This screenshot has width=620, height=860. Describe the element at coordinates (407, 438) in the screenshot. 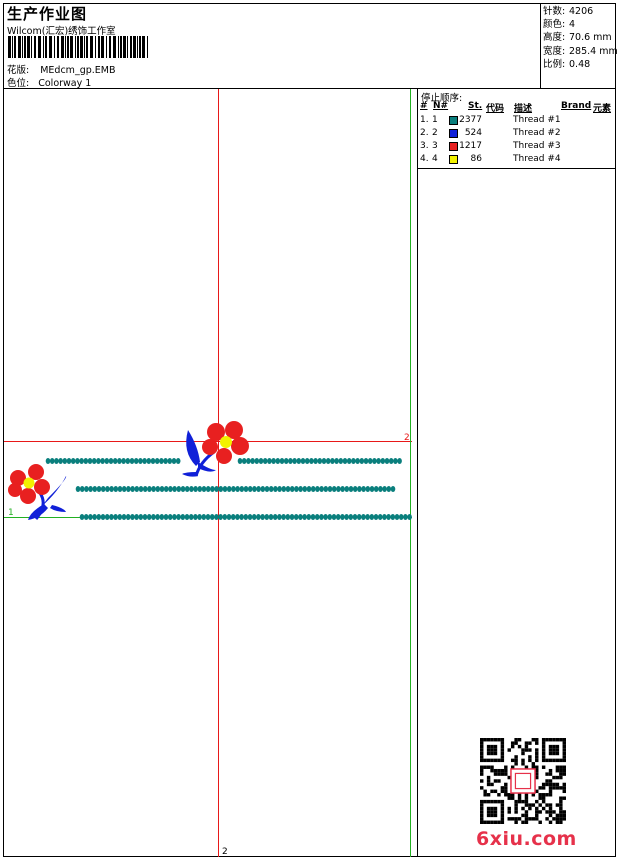

I see `red-horizontal-axis-label: 2` at that location.